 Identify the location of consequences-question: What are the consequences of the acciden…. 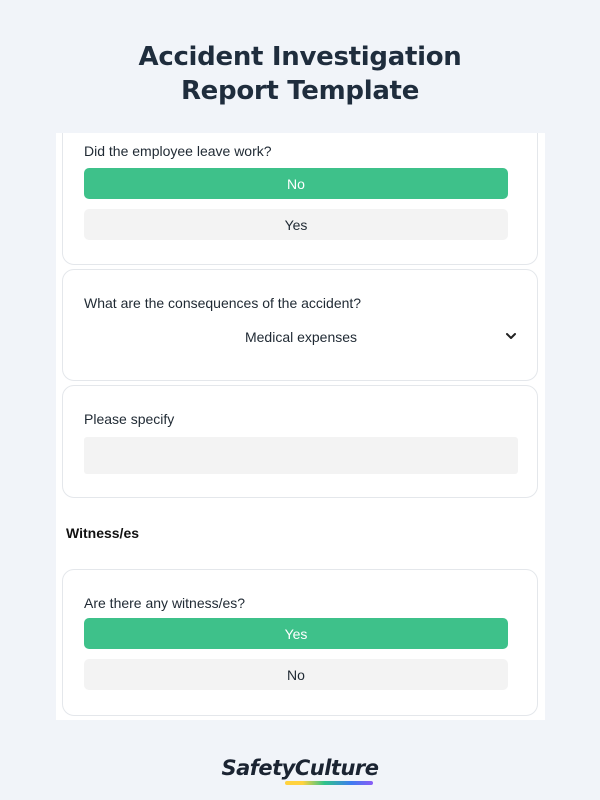
(223, 303).